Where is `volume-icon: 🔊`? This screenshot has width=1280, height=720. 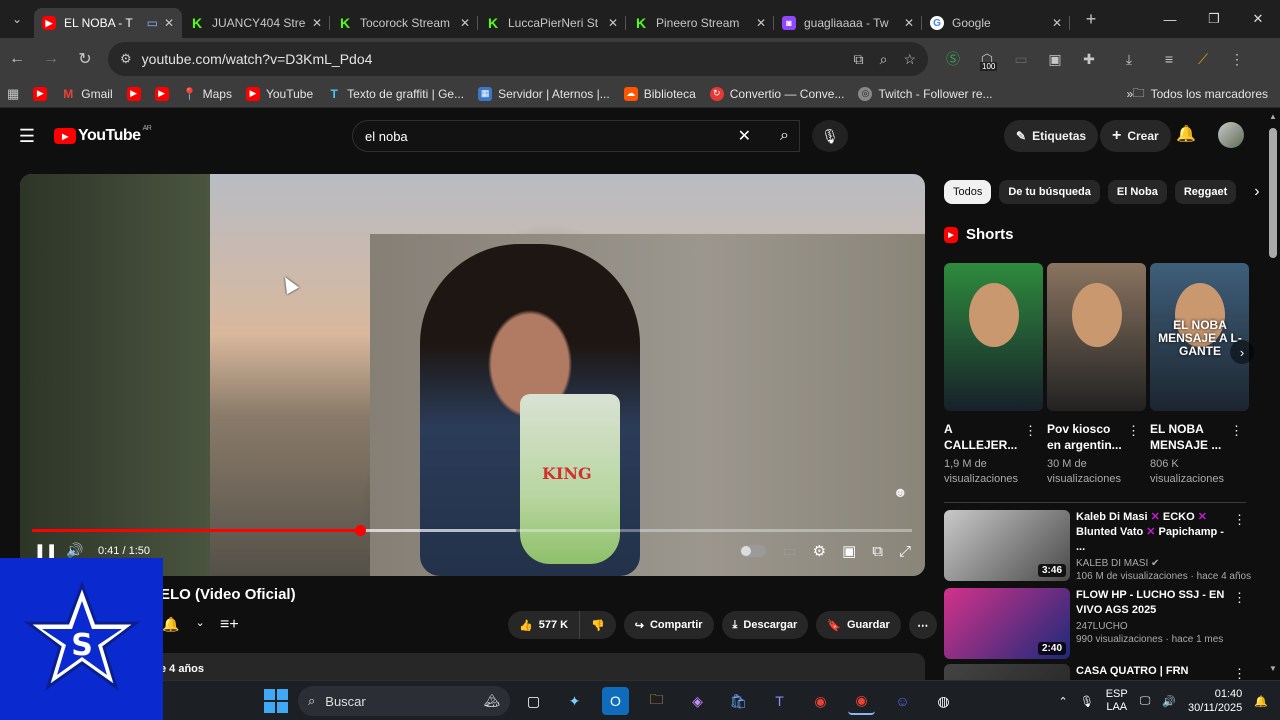 volume-icon: 🔊 is located at coordinates (75, 550).